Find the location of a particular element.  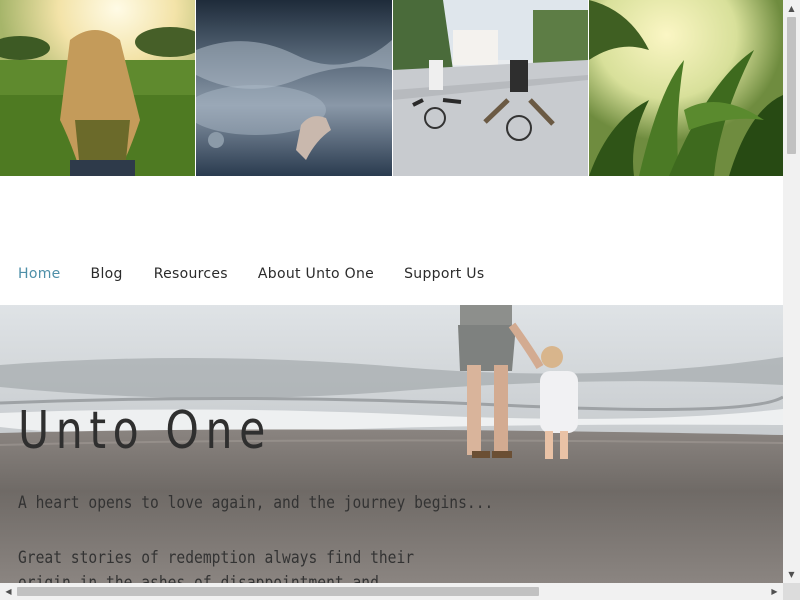

hero-title: Unto One is located at coordinates (145, 431).